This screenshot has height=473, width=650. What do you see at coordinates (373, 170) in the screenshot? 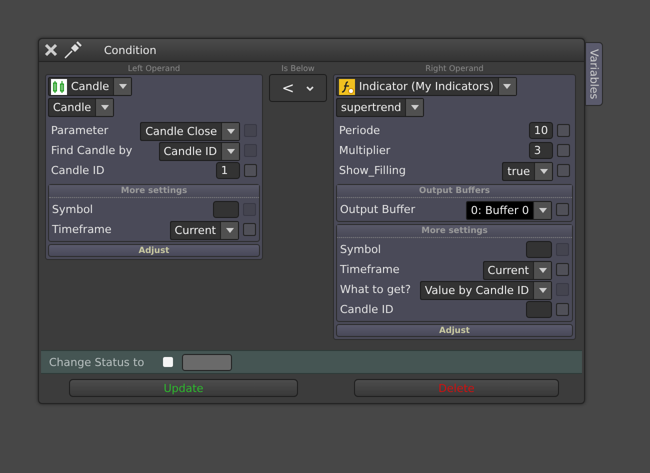
I see `field-label: Show_Filling` at bounding box center [373, 170].